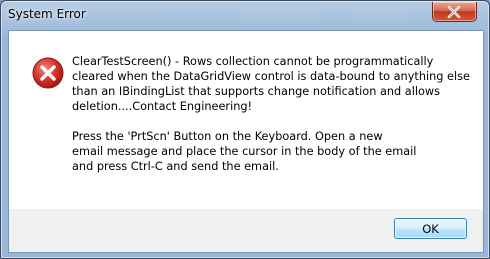 The width and height of the screenshot is (490, 259). What do you see at coordinates (430, 228) in the screenshot?
I see `ok-button: OK` at bounding box center [430, 228].